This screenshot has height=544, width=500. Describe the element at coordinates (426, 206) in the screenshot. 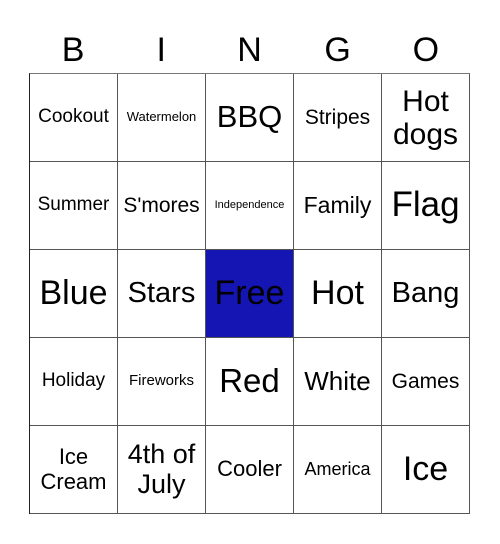

I see `bingo-cell: Flag` at that location.